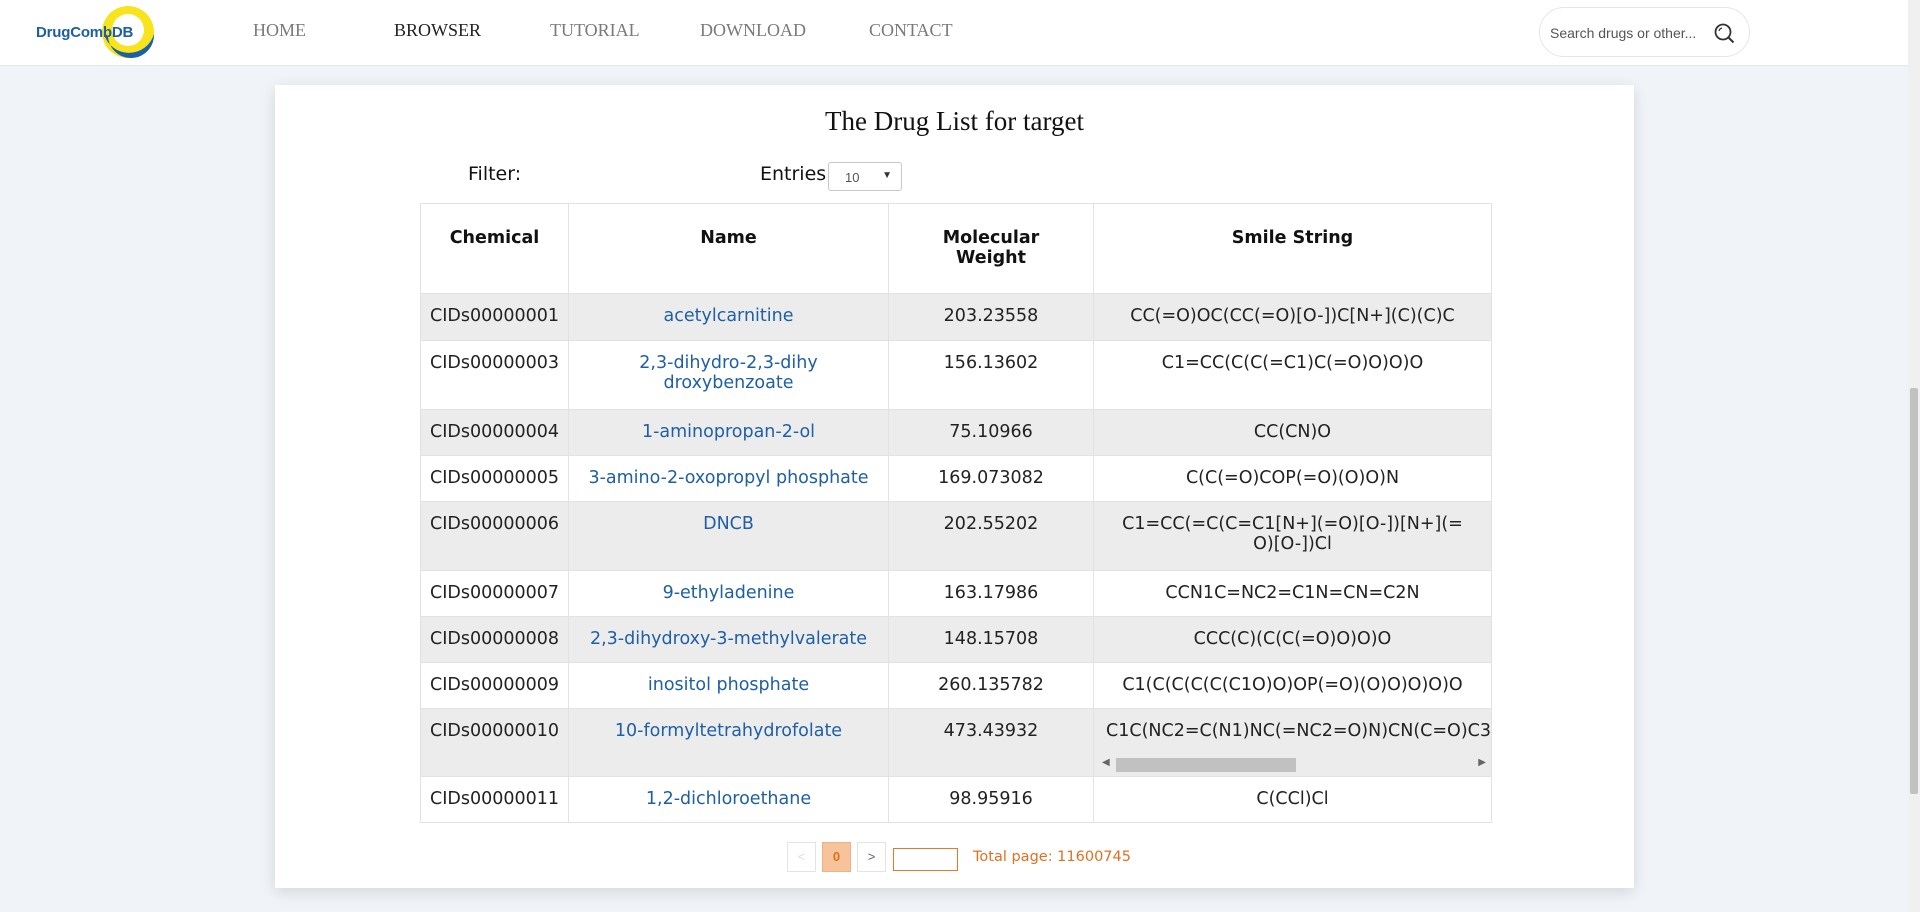  Describe the element at coordinates (494, 685) in the screenshot. I see `chemical-cell: CIDs00000009` at that location.